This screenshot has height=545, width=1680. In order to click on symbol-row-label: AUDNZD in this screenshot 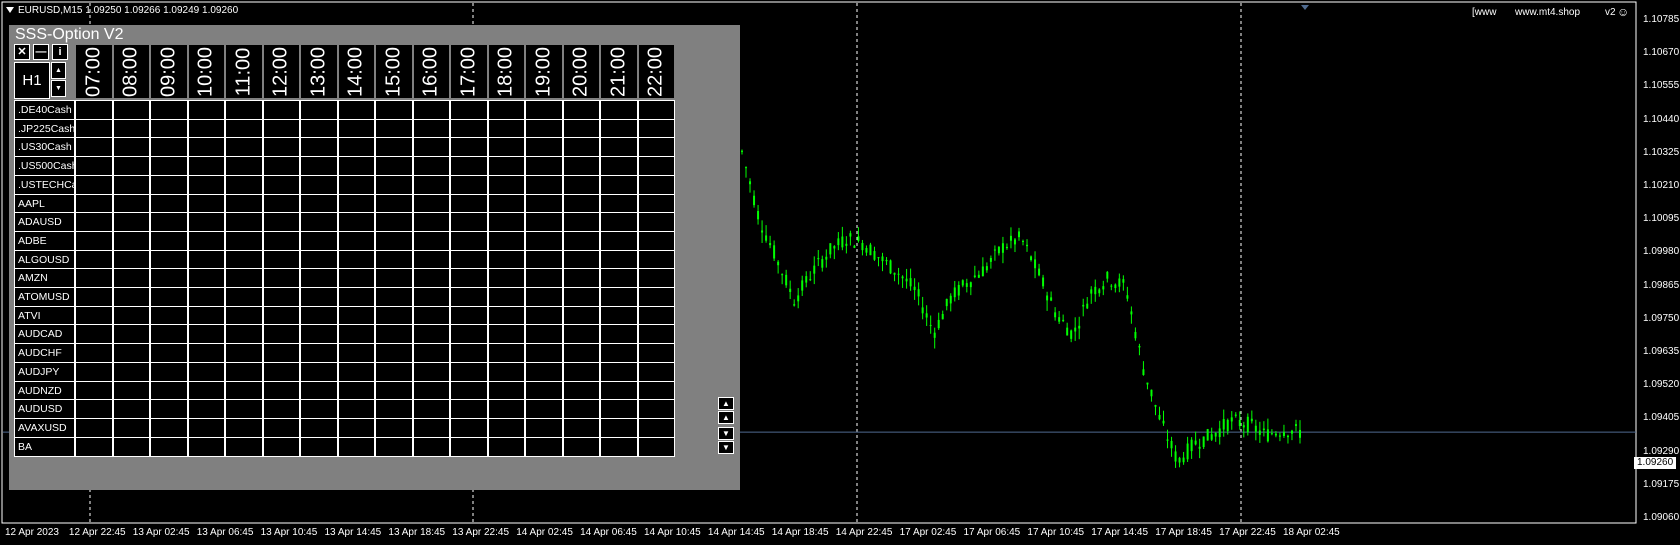, I will do `click(44, 390)`.